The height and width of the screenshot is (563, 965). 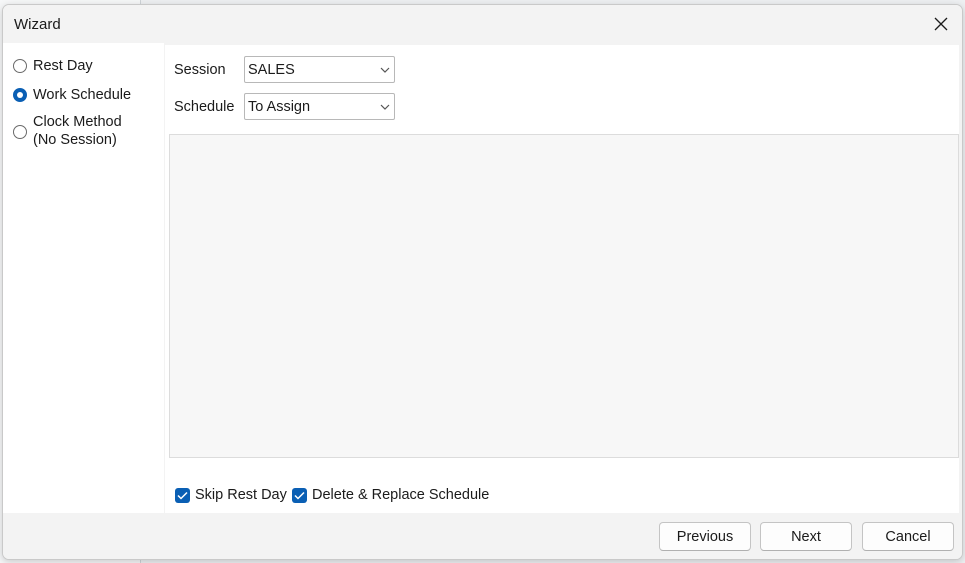 What do you see at coordinates (63, 66) in the screenshot?
I see `rest-day-label: Rest Day` at bounding box center [63, 66].